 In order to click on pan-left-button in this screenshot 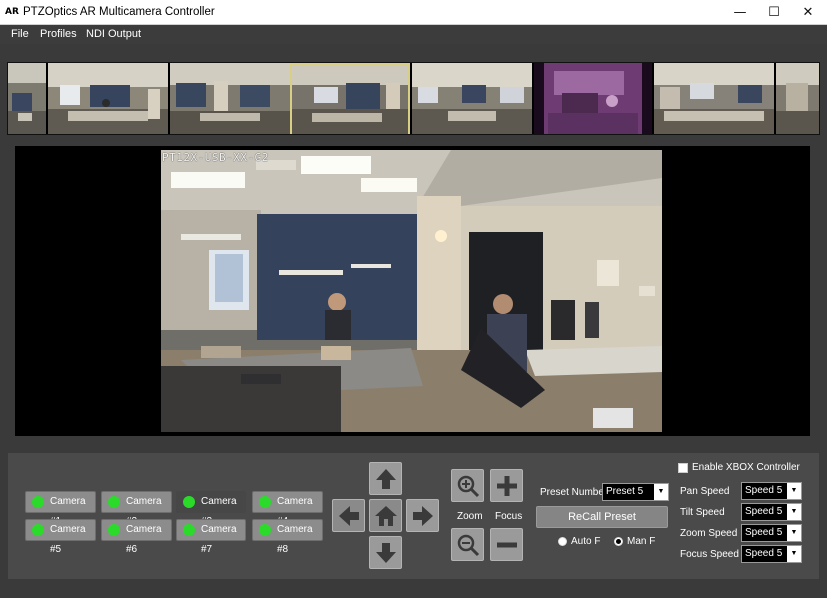, I will do `click(348, 515)`.